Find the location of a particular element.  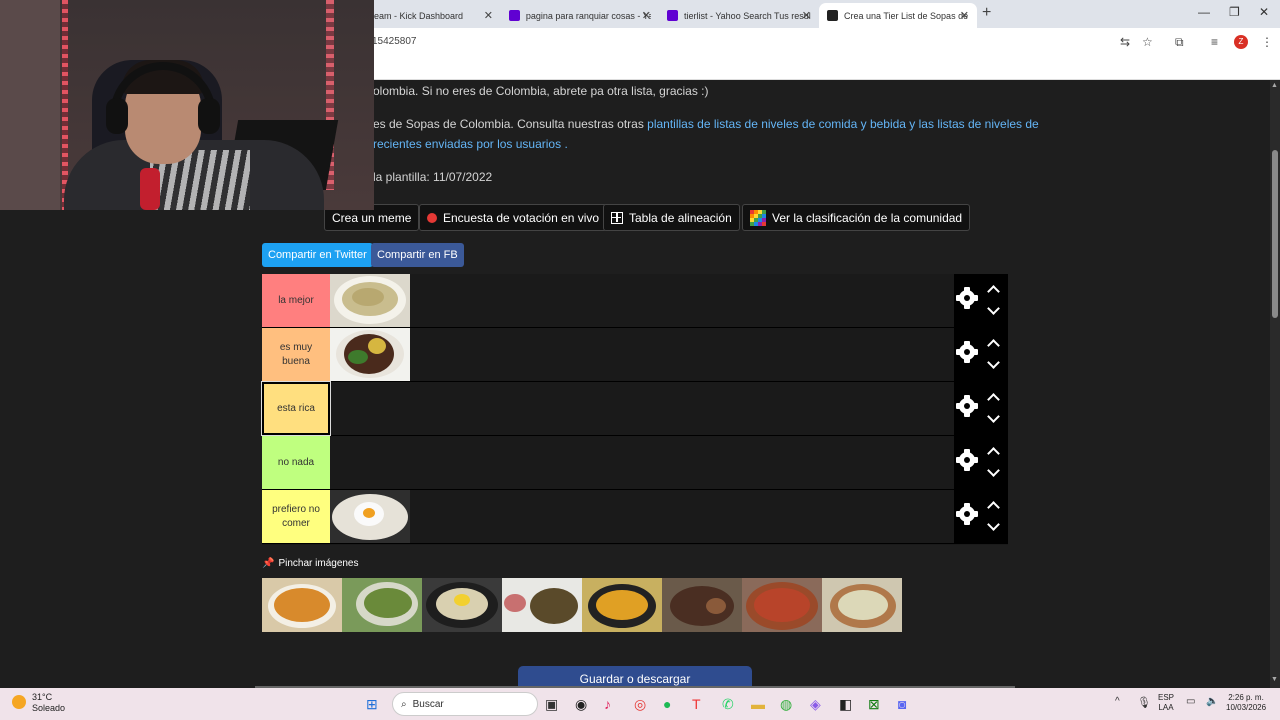

tier-label: la mejor is located at coordinates (296, 300).